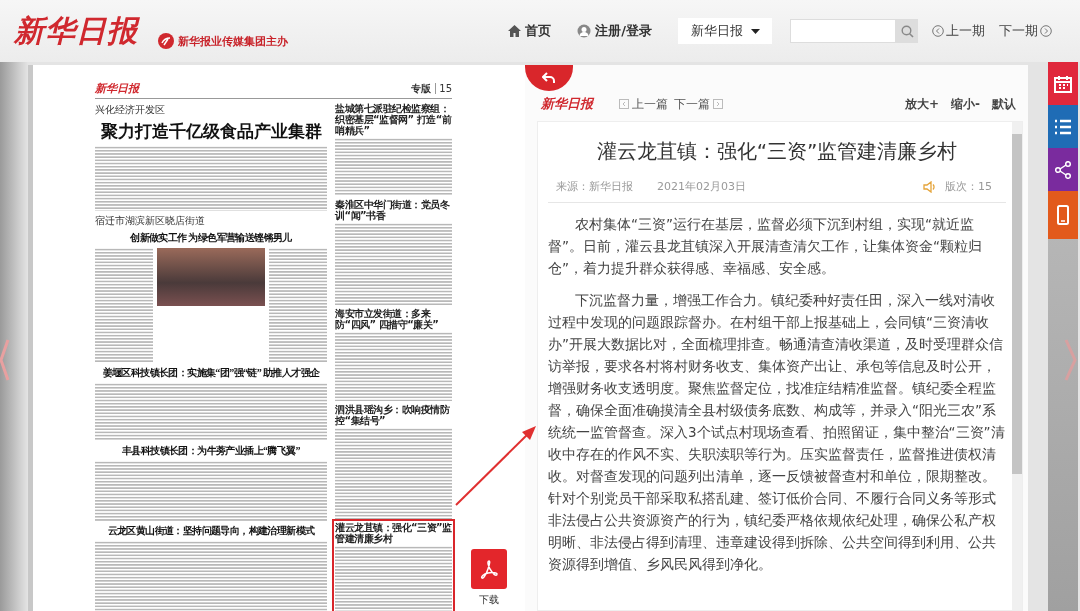 The image size is (1080, 611). I want to click on download-label: 下载, so click(488, 600).